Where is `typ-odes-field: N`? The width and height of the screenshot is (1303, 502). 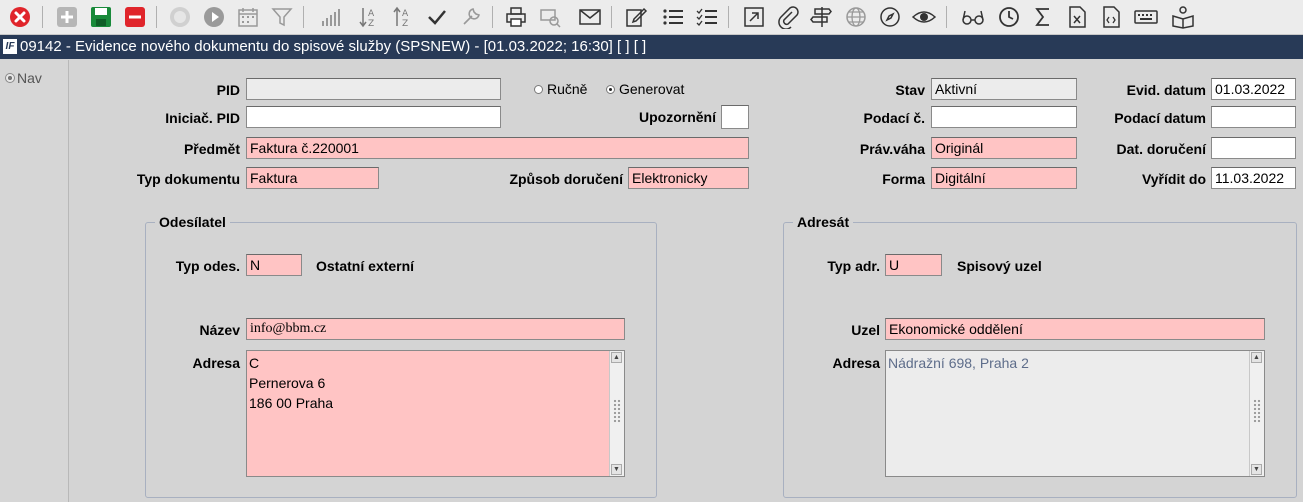
typ-odes-field: N is located at coordinates (274, 265).